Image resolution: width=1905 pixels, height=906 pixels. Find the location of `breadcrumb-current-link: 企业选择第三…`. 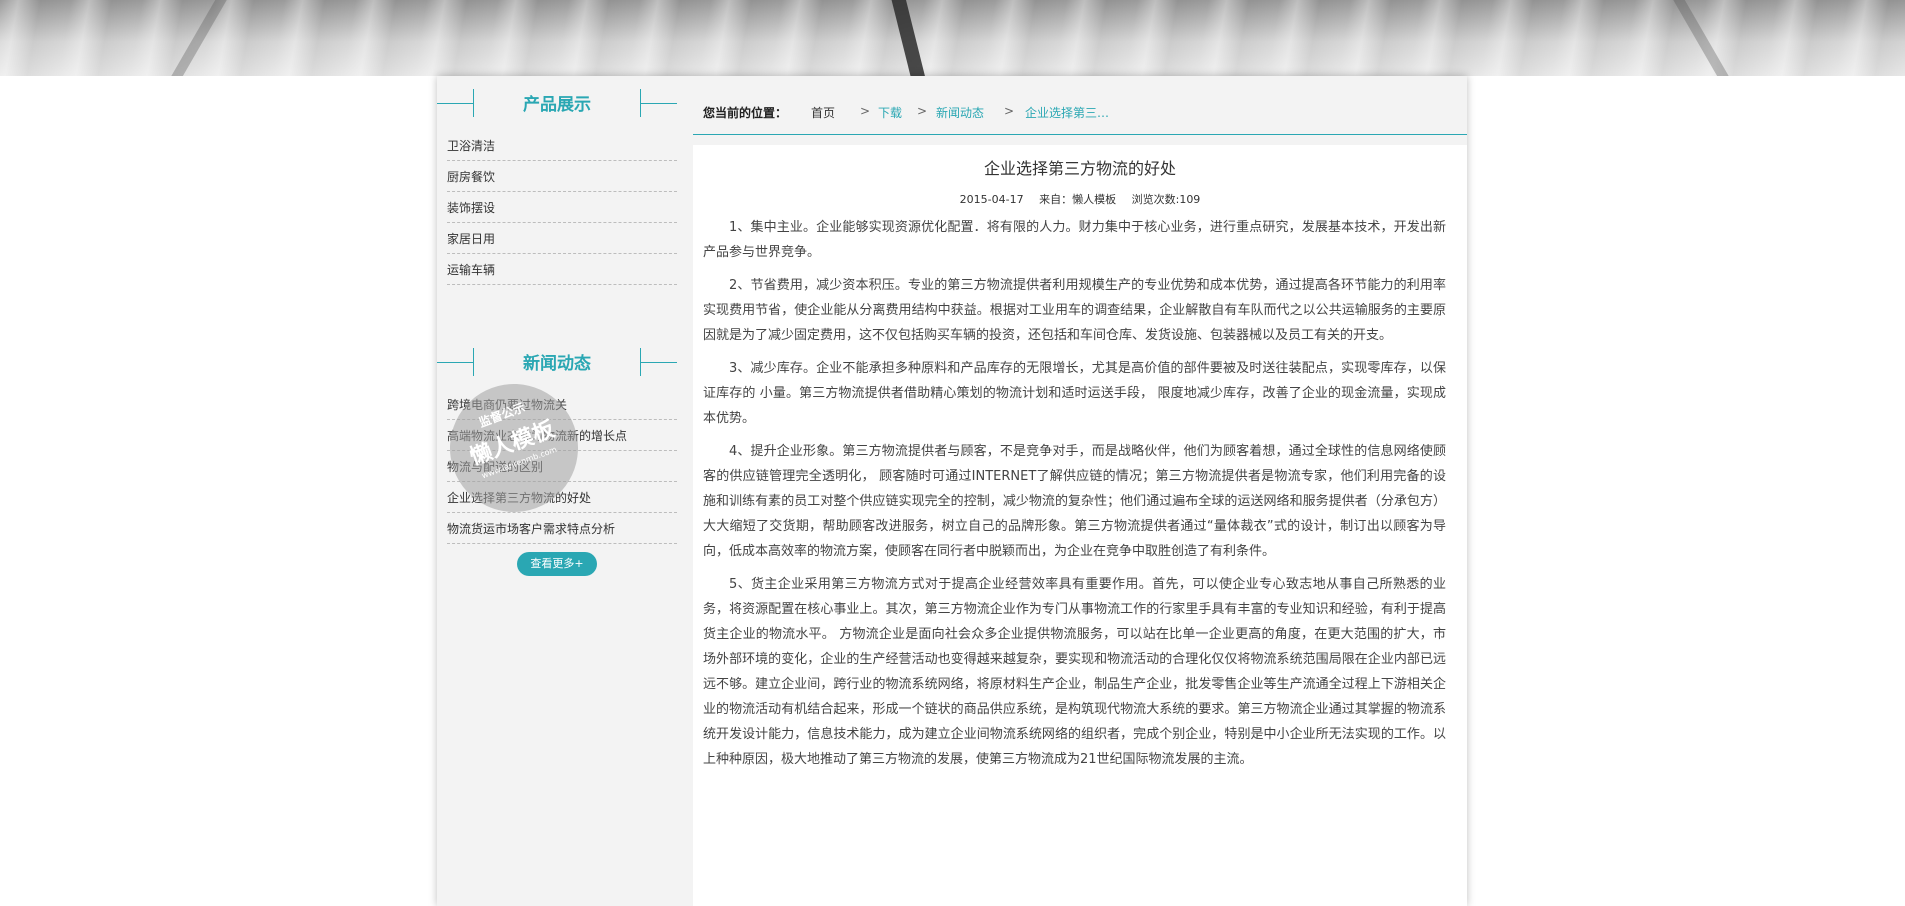

breadcrumb-current-link: 企业选择第三… is located at coordinates (1067, 112).